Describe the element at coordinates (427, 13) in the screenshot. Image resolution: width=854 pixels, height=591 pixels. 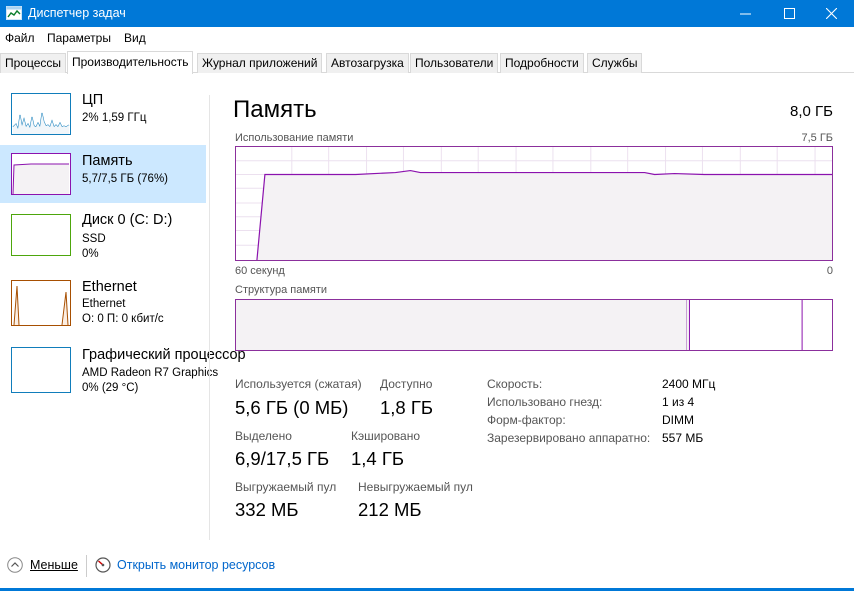
I see `title-bar: Диспетчер задач` at that location.